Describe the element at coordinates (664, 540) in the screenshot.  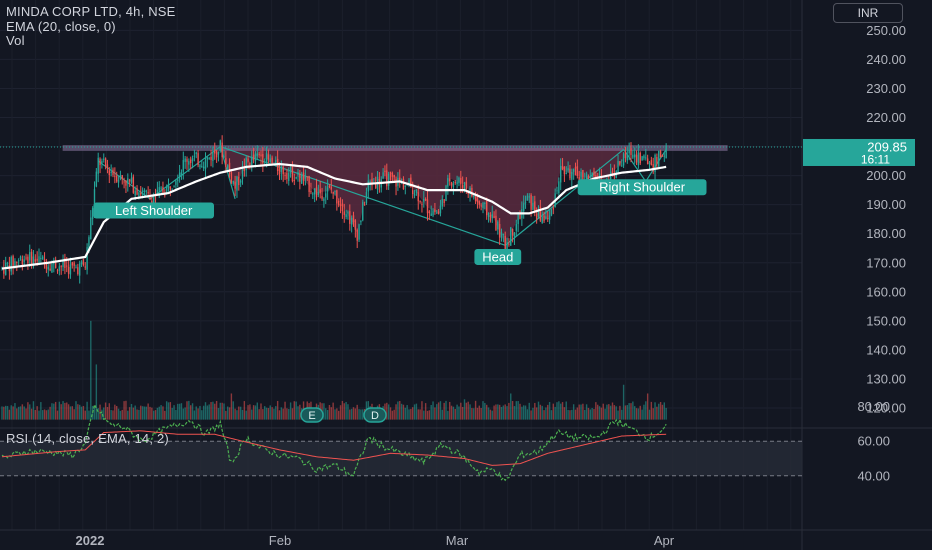
I see `time-tick-label: Apr` at that location.